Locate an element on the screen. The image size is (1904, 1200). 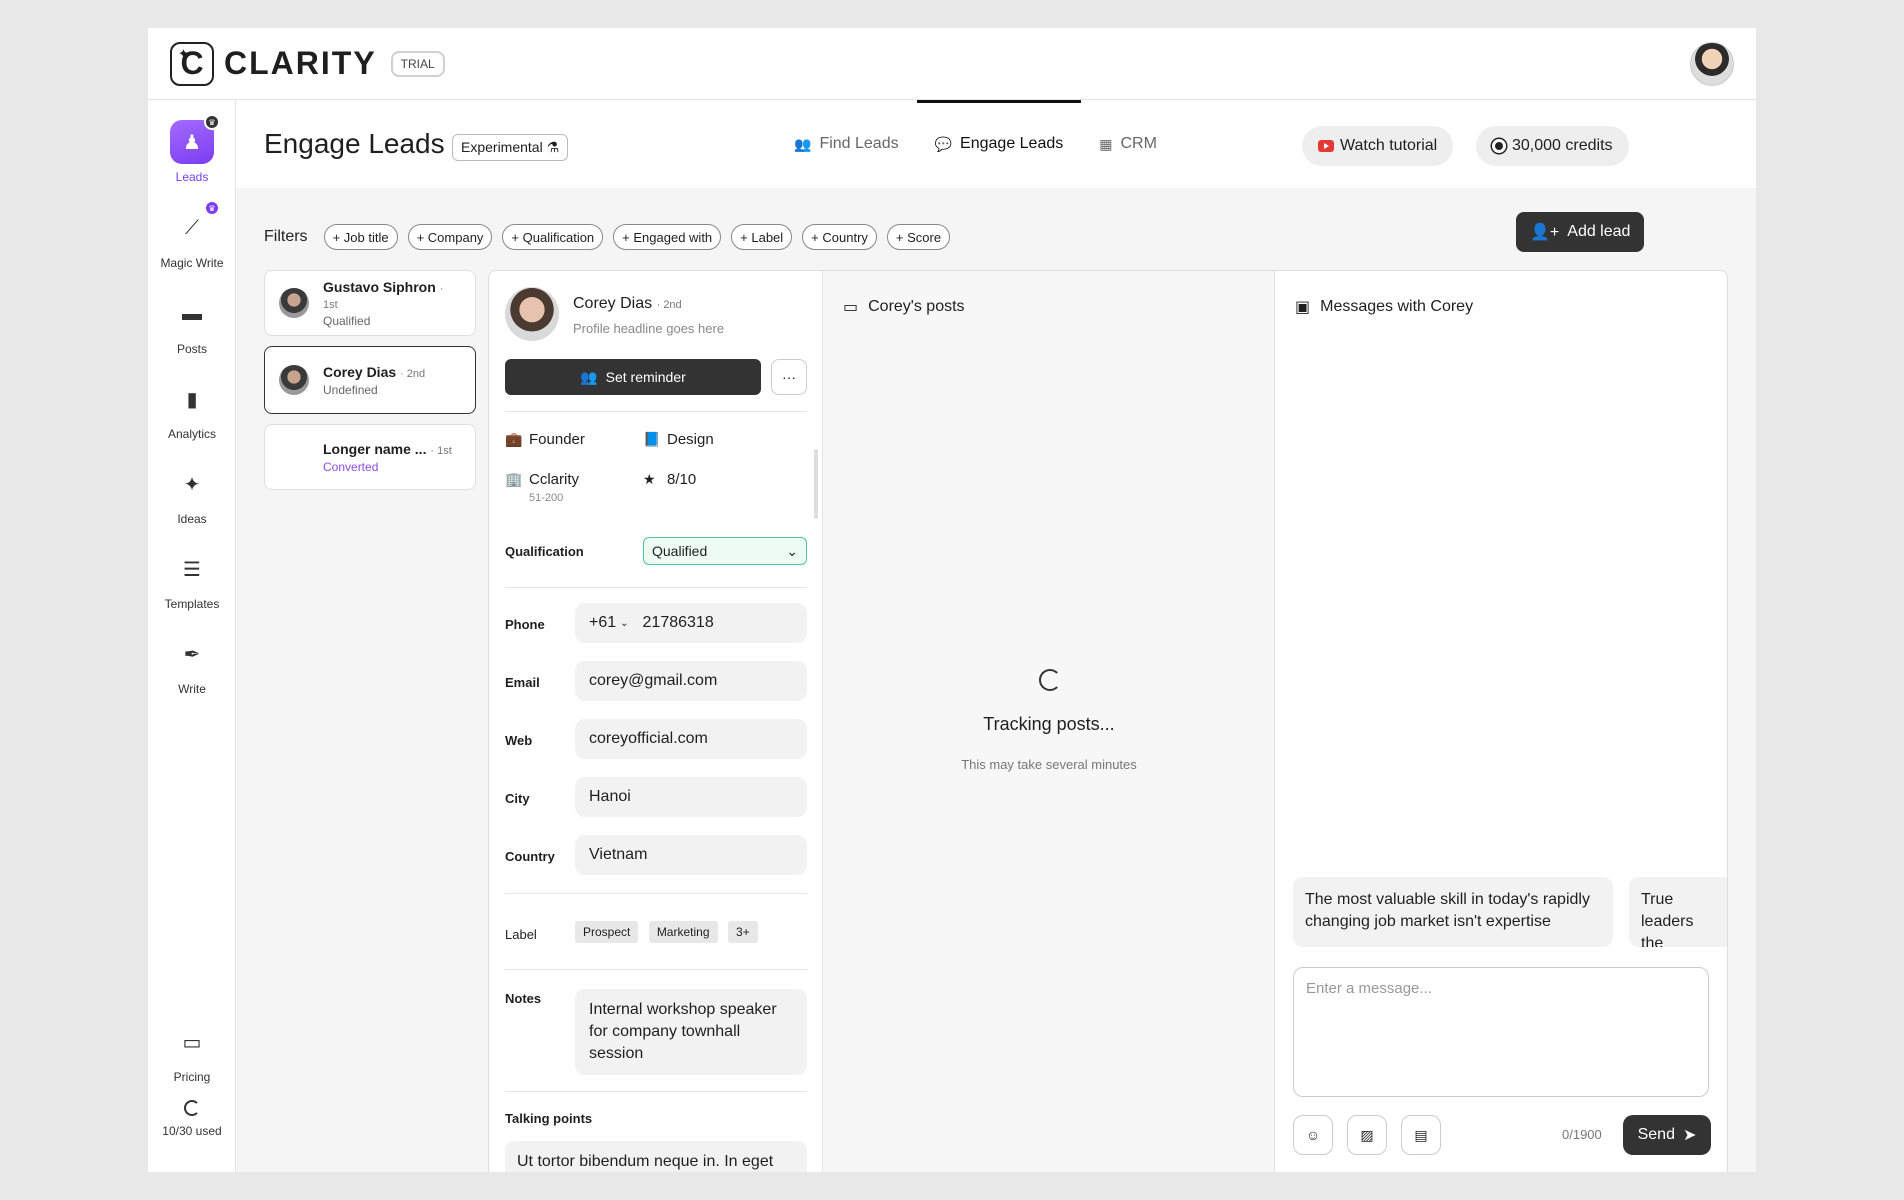
sidebar-item-ideas: ✦ Ideas is located at coordinates (192, 494).